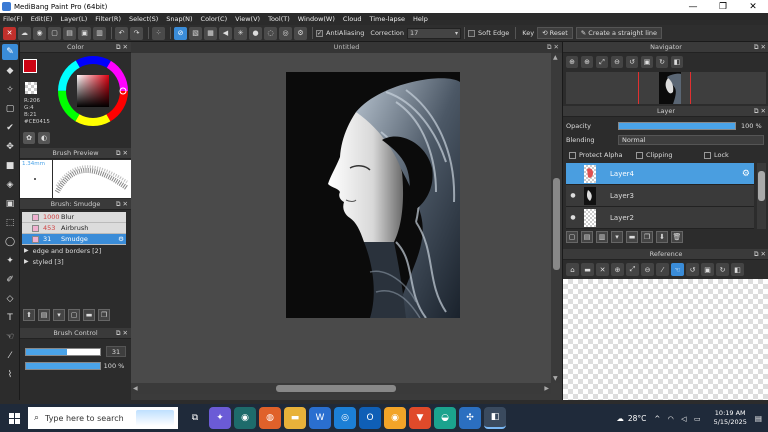 The height and width of the screenshot is (432, 768). I want to click on color-wheel, so click(93, 91).